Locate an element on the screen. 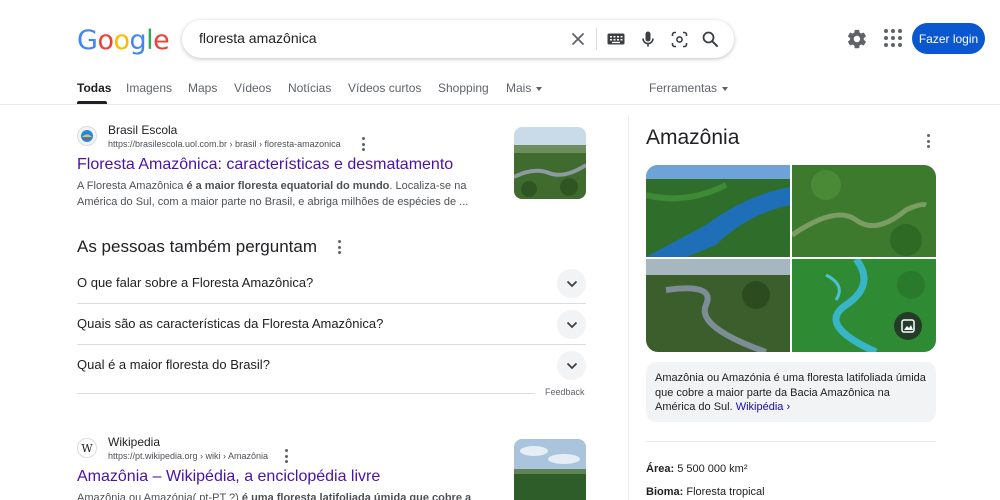 The image size is (1000, 500). tools-label: Ferramentas is located at coordinates (683, 88).